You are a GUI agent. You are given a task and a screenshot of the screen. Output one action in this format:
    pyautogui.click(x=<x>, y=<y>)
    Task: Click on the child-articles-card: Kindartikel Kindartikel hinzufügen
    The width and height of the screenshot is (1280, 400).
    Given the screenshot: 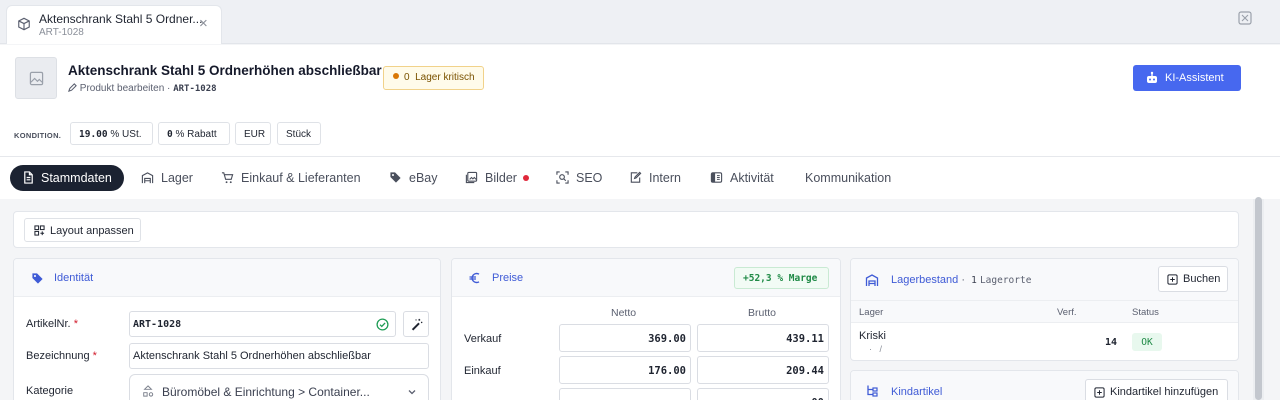 What is the action you would take?
    pyautogui.click(x=1044, y=385)
    